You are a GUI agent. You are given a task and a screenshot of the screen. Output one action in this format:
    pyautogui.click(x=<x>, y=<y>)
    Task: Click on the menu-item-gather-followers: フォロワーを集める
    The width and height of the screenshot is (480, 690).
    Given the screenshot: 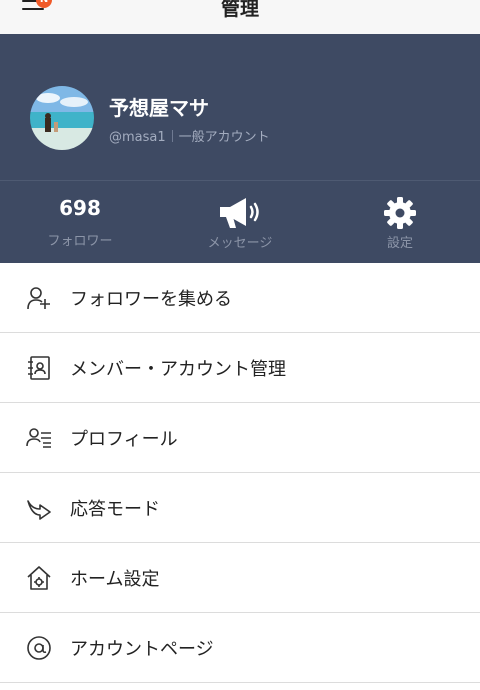 What is the action you would take?
    pyautogui.click(x=240, y=298)
    